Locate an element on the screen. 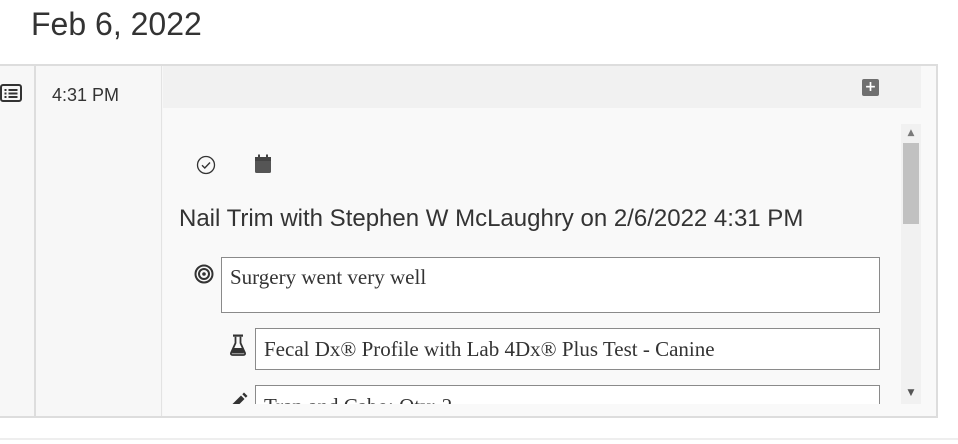  divider is located at coordinates (479, 439).